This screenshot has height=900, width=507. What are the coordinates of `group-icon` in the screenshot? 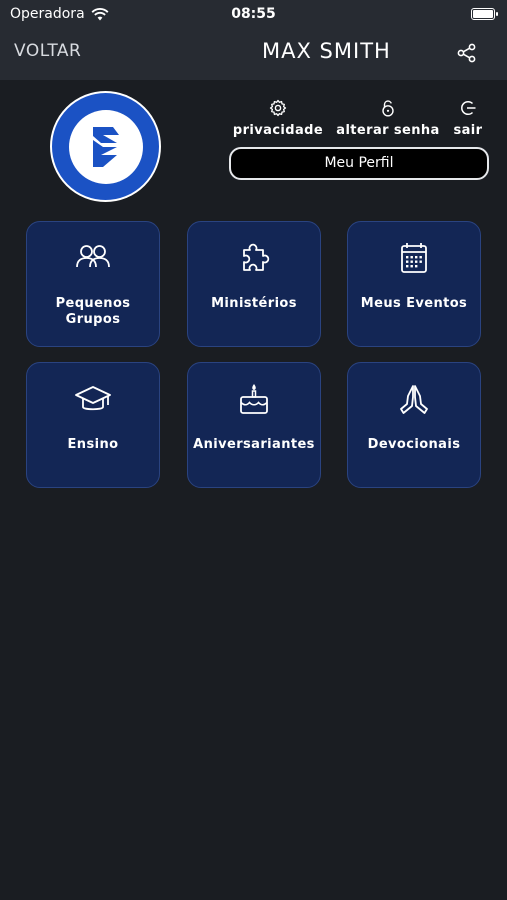 It's located at (93, 256).